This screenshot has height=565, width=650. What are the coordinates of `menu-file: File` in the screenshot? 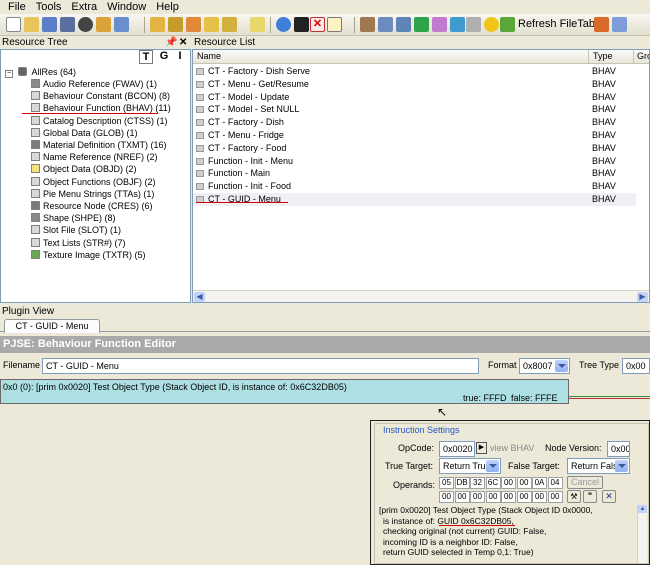 It's located at (15, 7).